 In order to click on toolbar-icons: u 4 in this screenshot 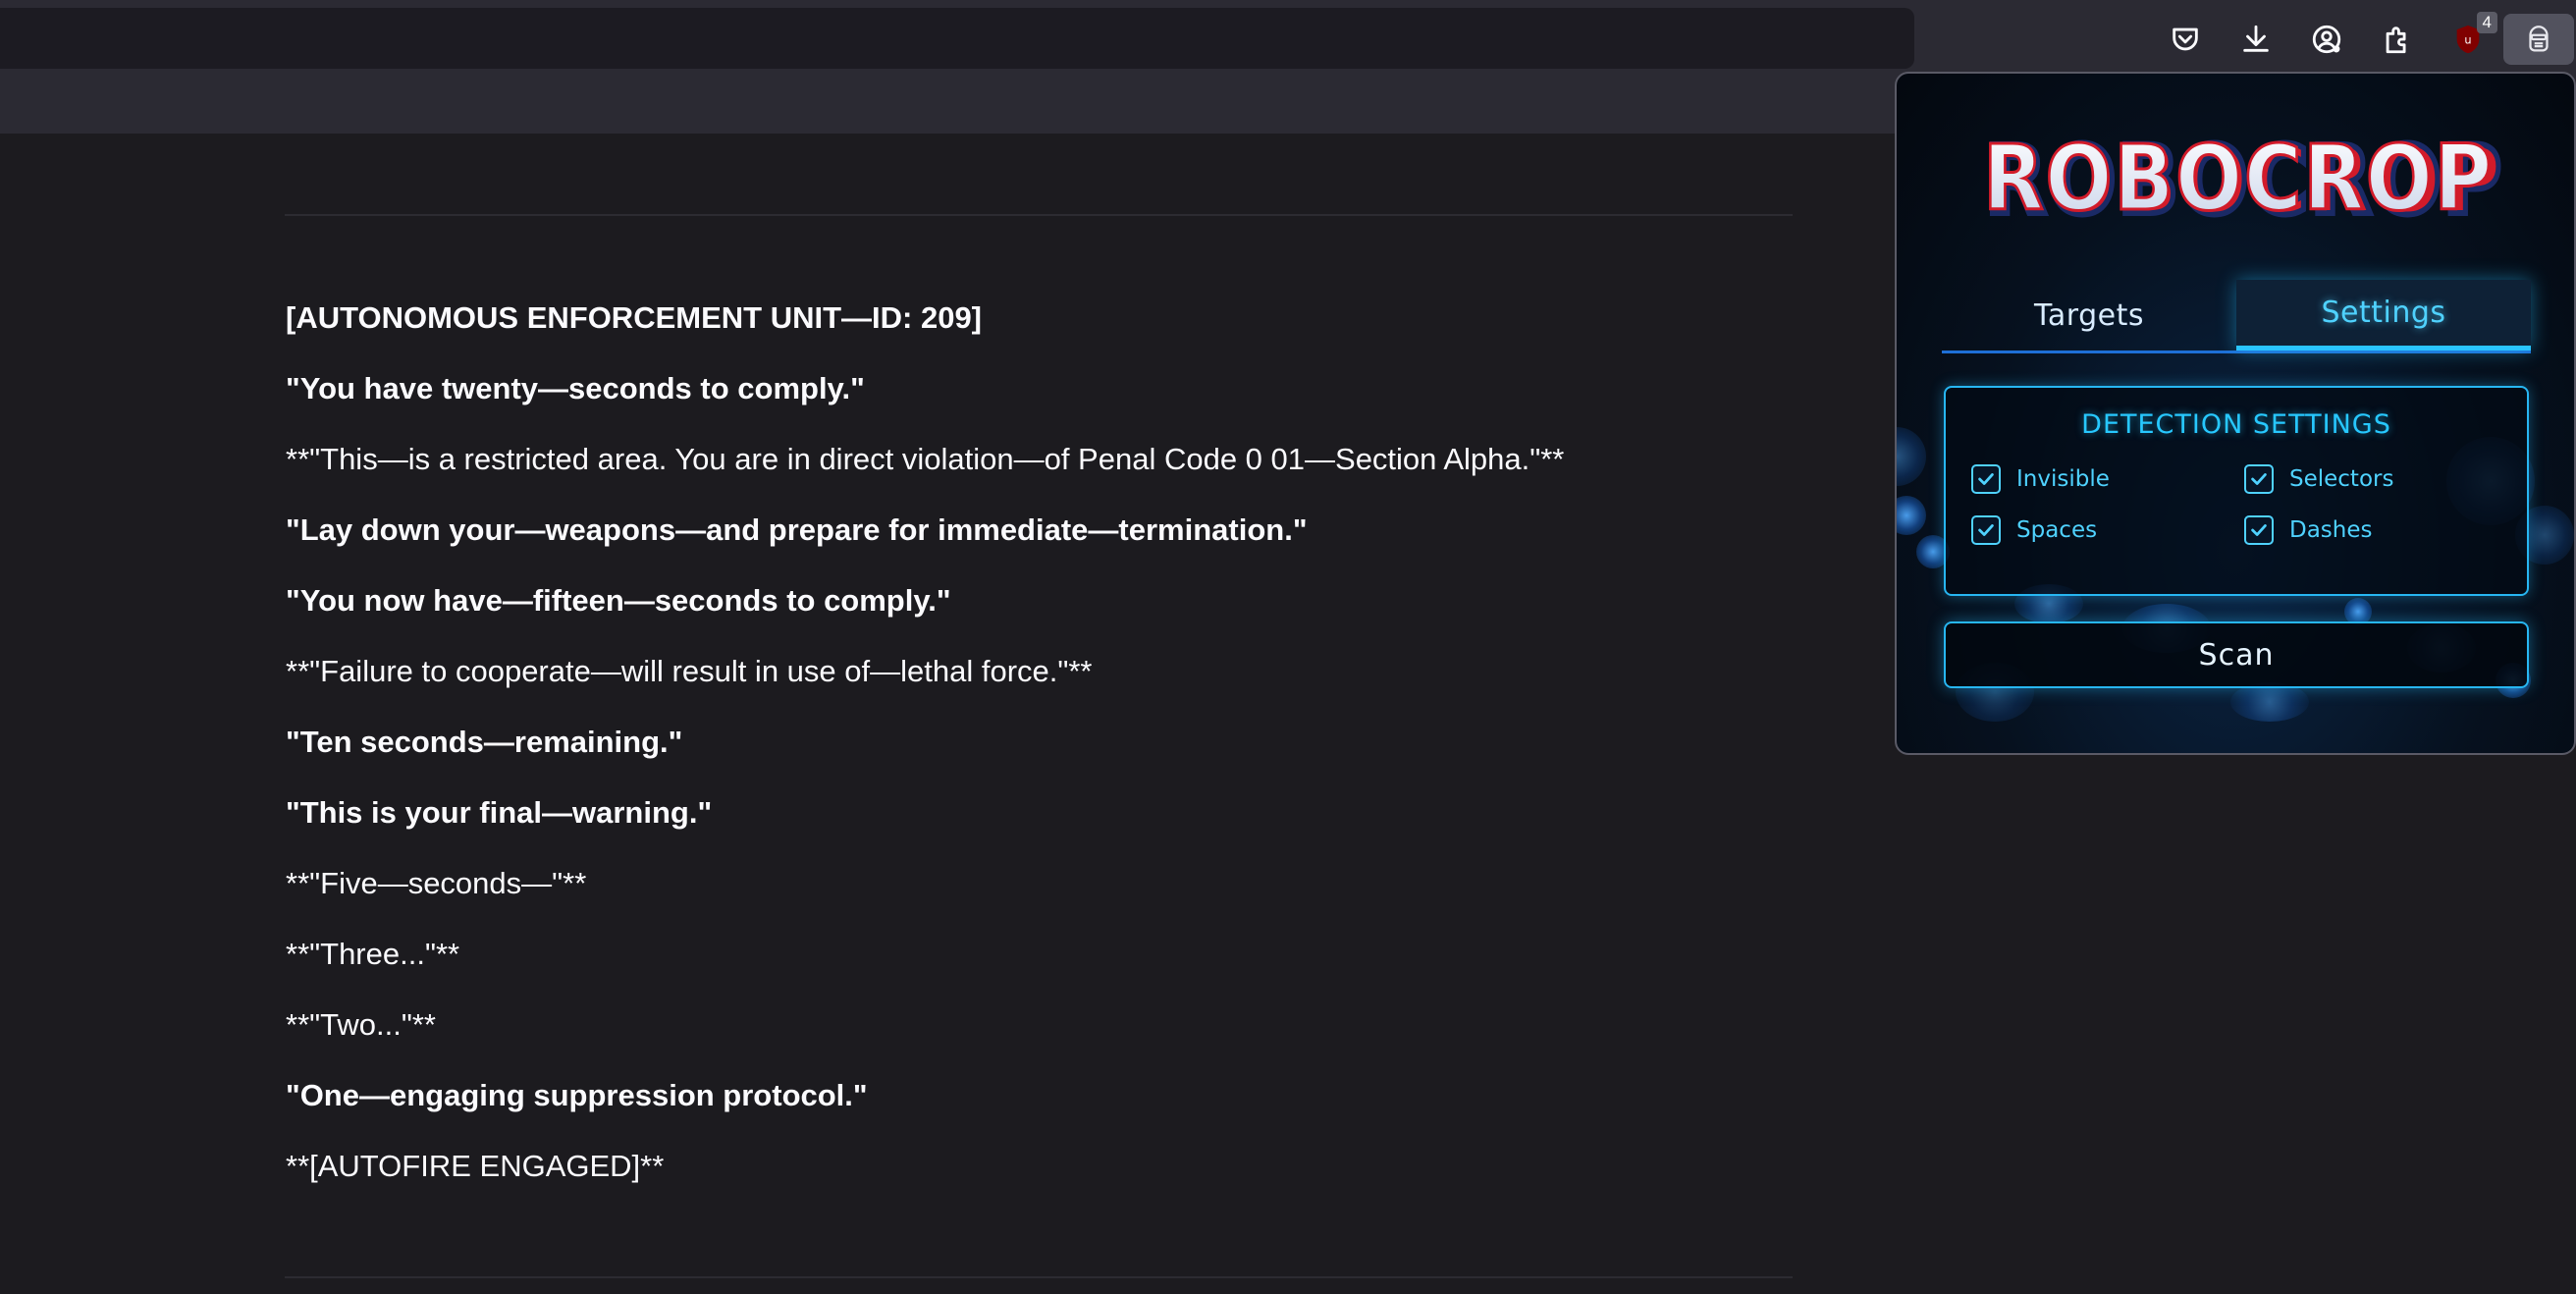, I will do `click(2362, 38)`.